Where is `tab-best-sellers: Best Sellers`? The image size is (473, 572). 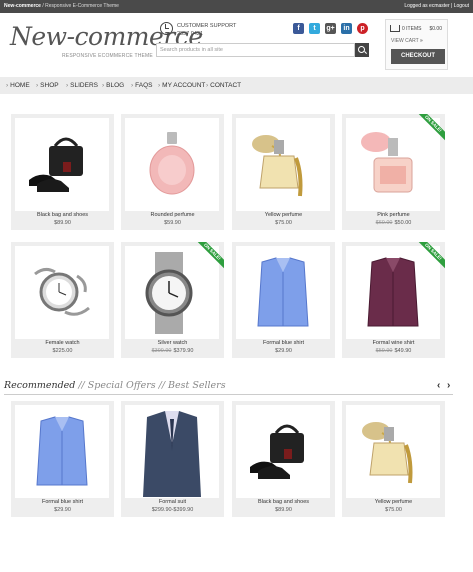
tab-best-sellers: Best Sellers is located at coordinates (197, 385).